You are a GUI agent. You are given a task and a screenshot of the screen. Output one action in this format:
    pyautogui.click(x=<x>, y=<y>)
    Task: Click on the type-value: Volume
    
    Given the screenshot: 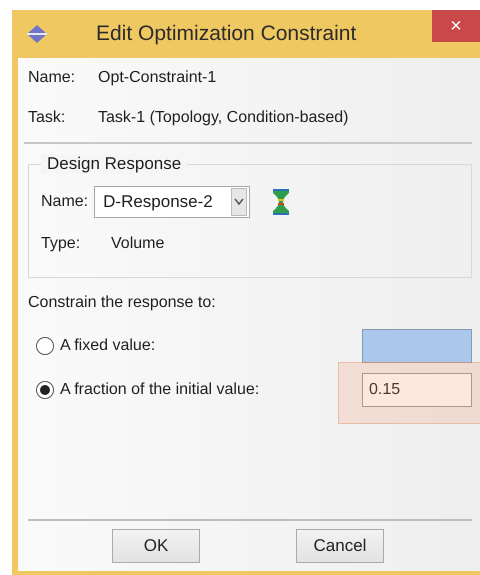 What is the action you would take?
    pyautogui.click(x=137, y=244)
    